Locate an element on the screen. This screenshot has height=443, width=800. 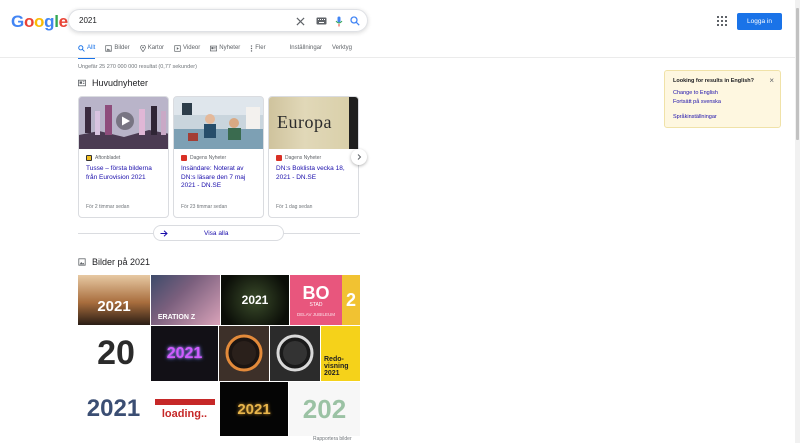
image-text: loading.. is located at coordinates (184, 413).